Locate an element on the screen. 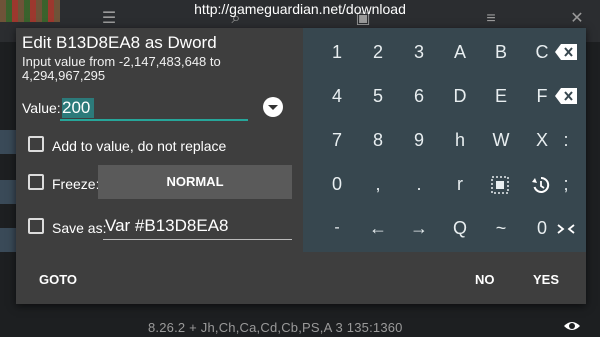  select-region-icon is located at coordinates (500, 185).